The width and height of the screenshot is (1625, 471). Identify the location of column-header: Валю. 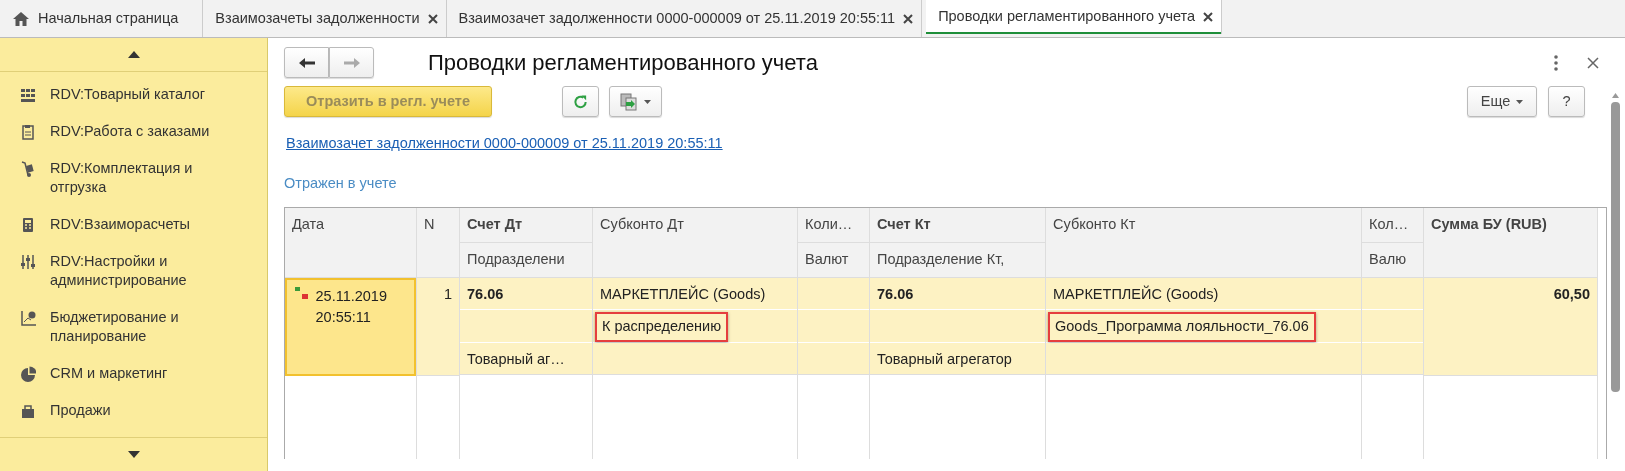
(1392, 260).